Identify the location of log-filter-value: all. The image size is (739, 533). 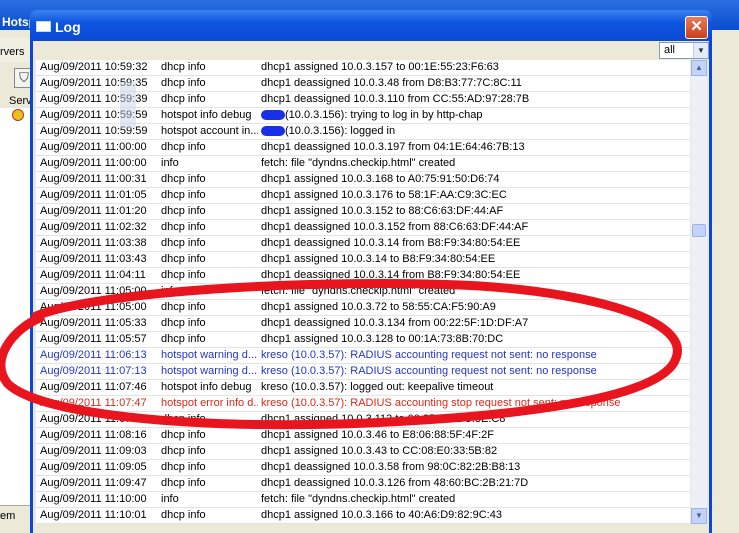
(670, 50).